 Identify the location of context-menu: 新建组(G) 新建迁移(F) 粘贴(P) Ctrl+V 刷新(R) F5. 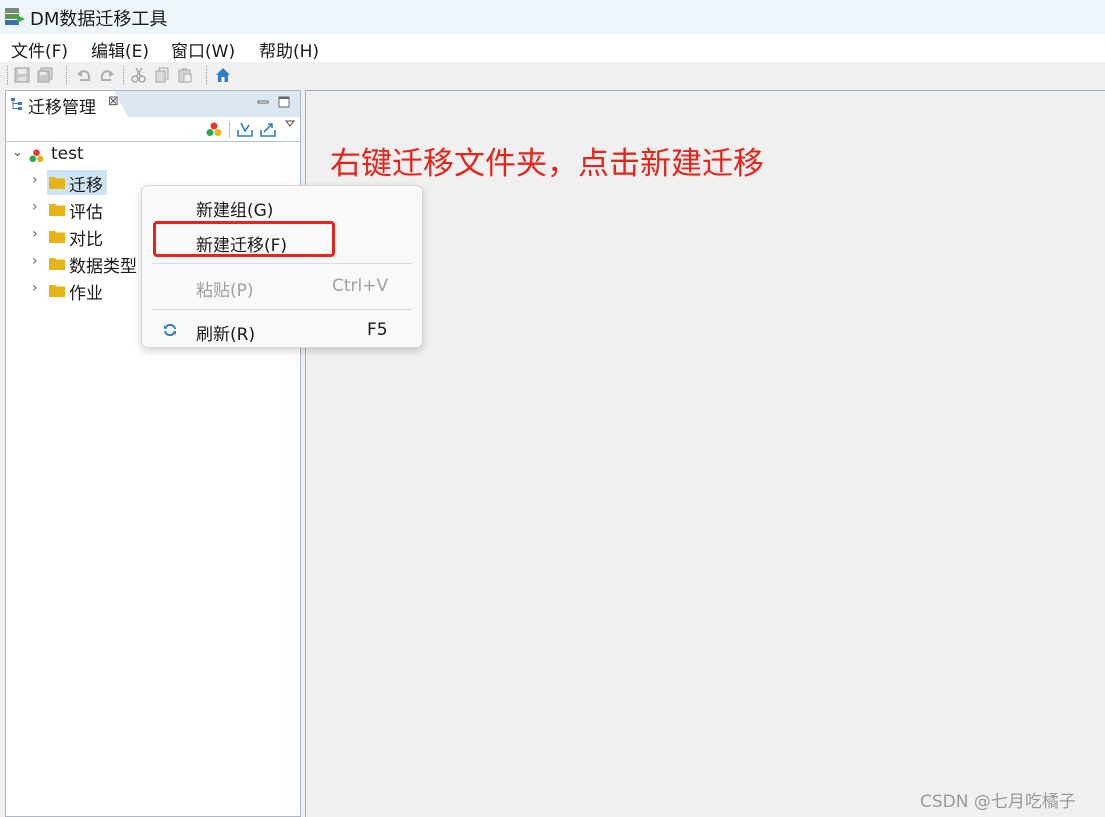
(282, 266).